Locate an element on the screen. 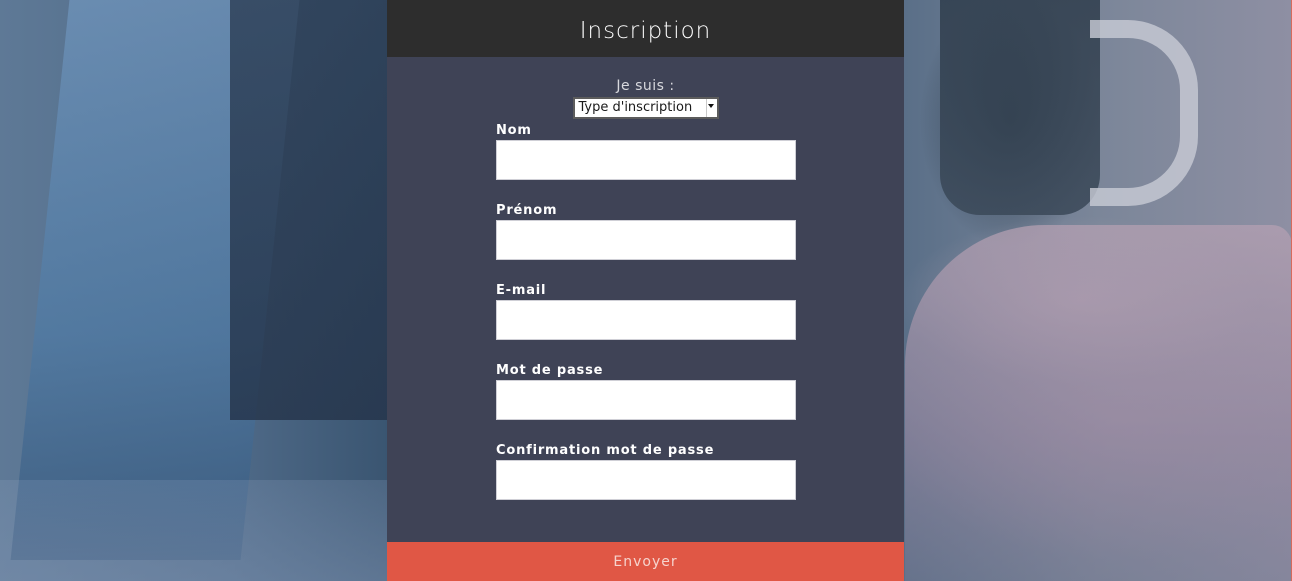 Image resolution: width=1292 pixels, height=581 pixels. registration-type-label: Je suis : is located at coordinates (645, 86).